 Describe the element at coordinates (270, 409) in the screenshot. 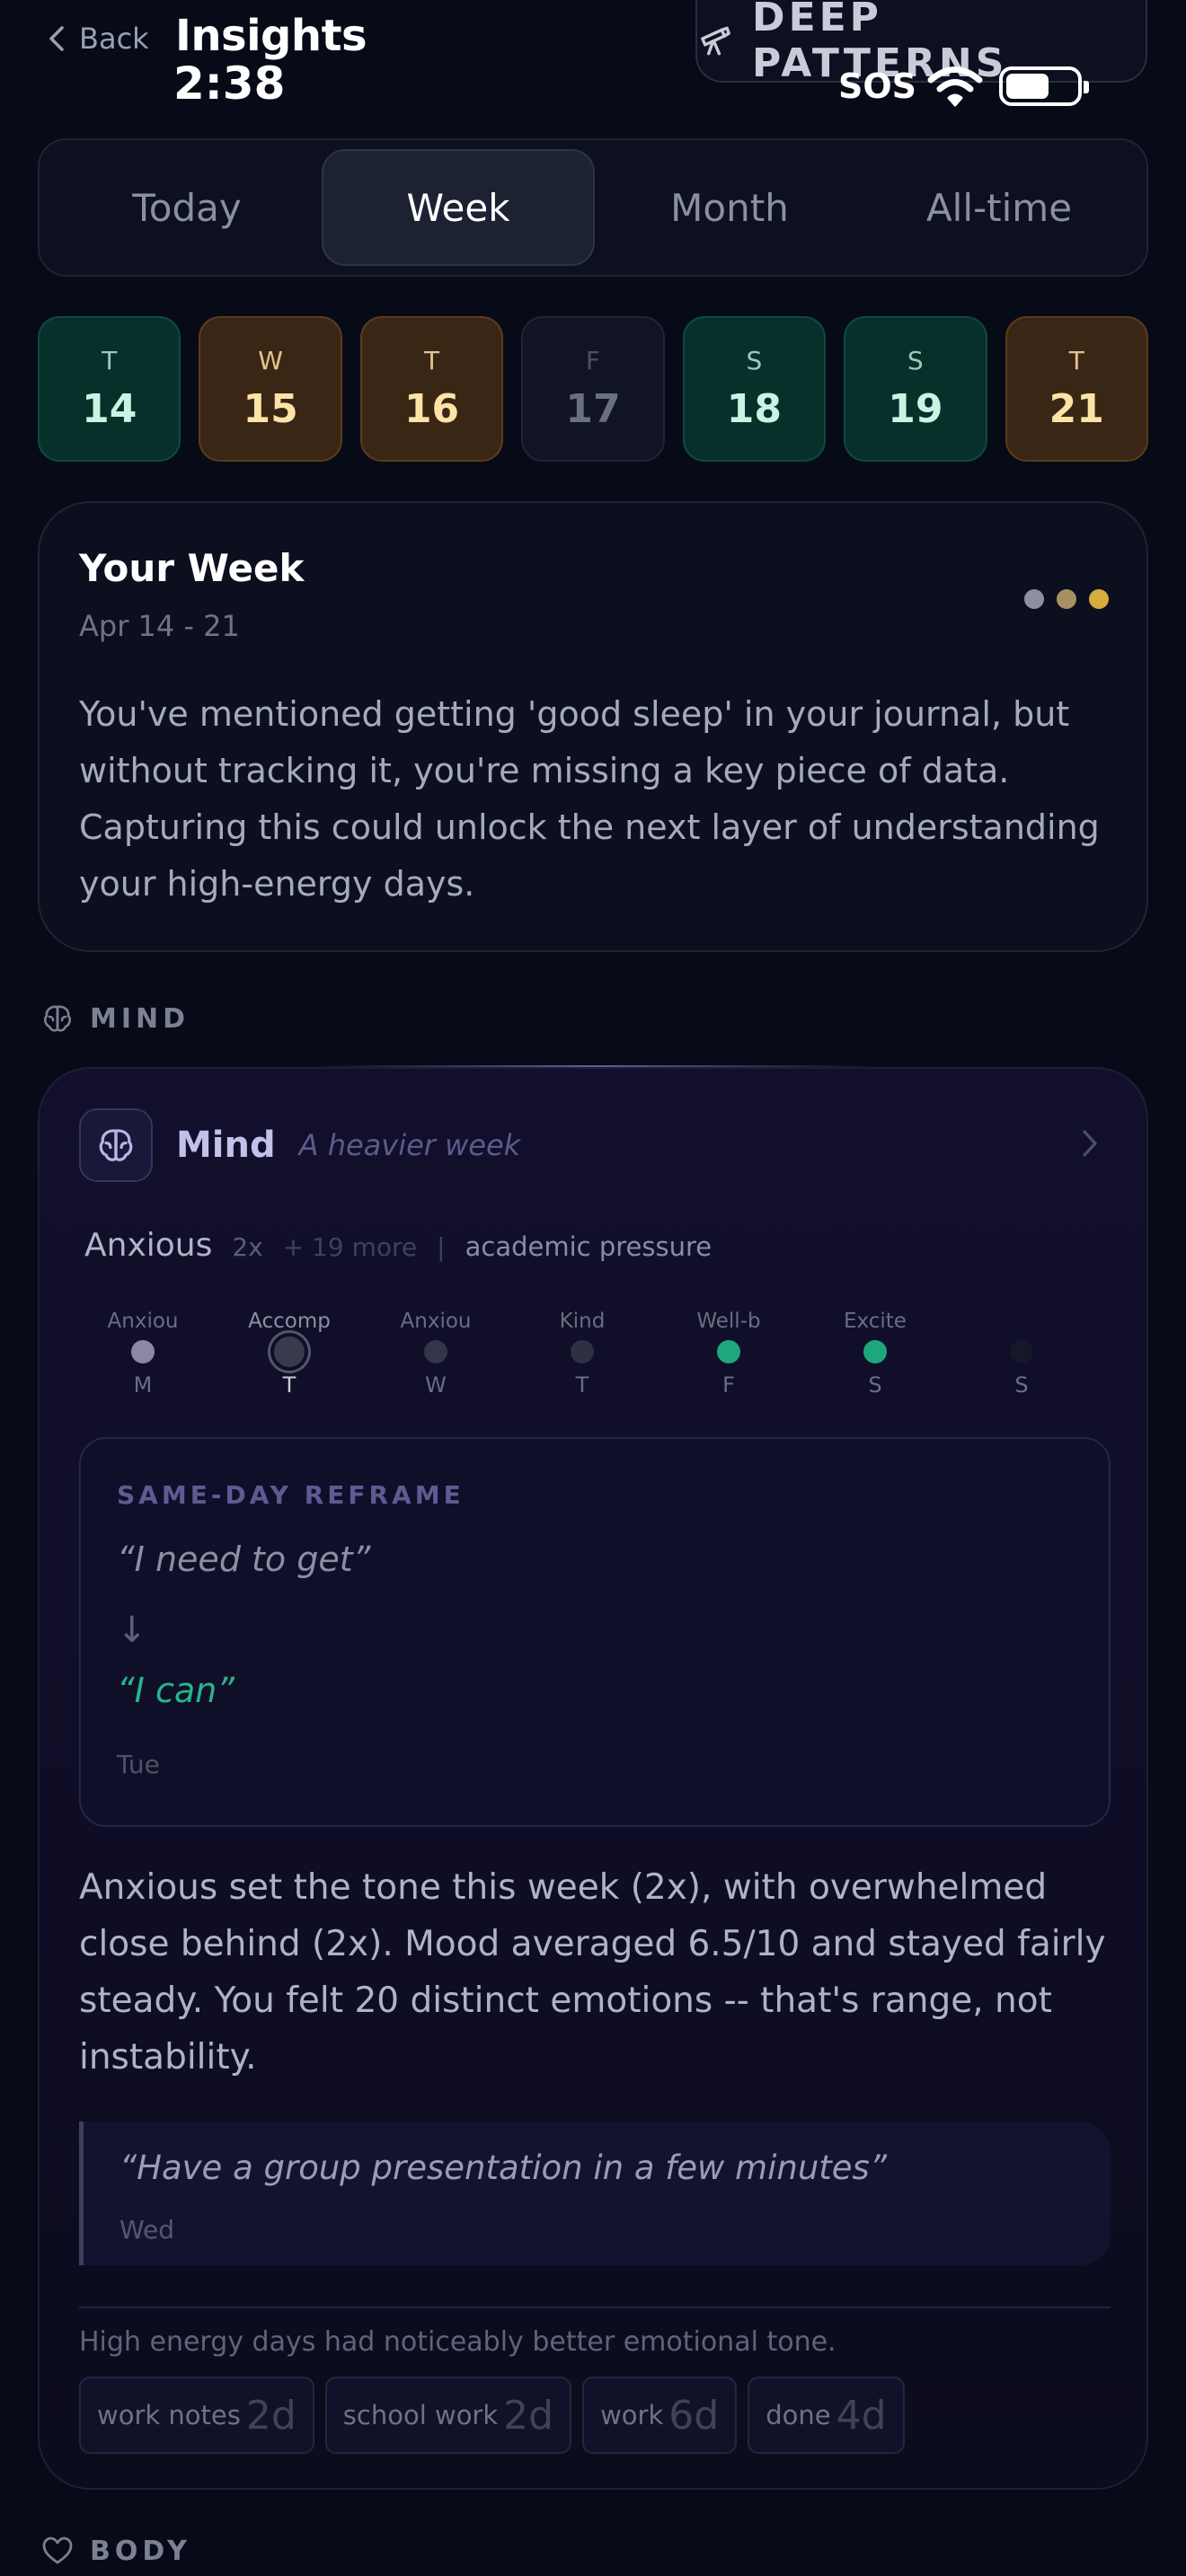

I see `day-number: 15` at that location.